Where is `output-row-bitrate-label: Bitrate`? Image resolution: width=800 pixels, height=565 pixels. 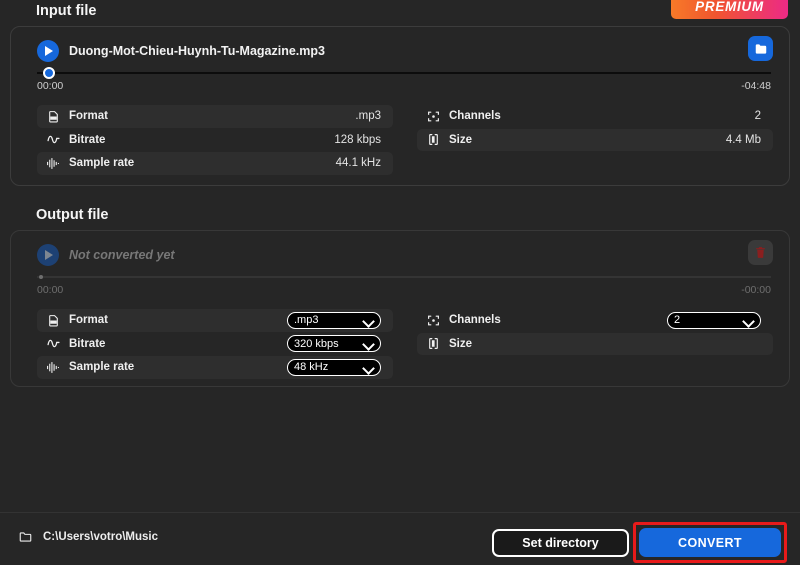 output-row-bitrate-label: Bitrate is located at coordinates (87, 343).